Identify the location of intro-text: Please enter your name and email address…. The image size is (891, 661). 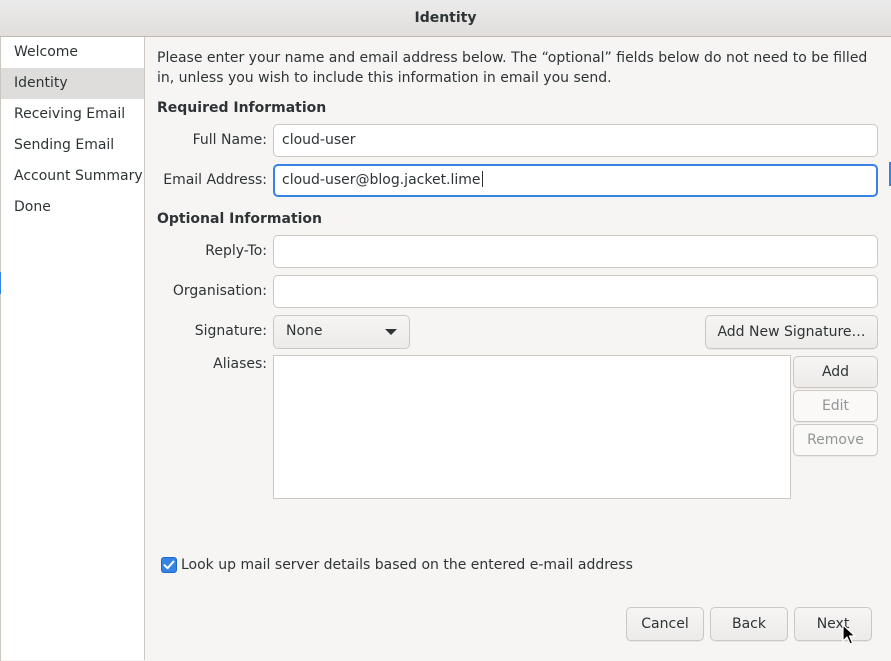
(512, 68).